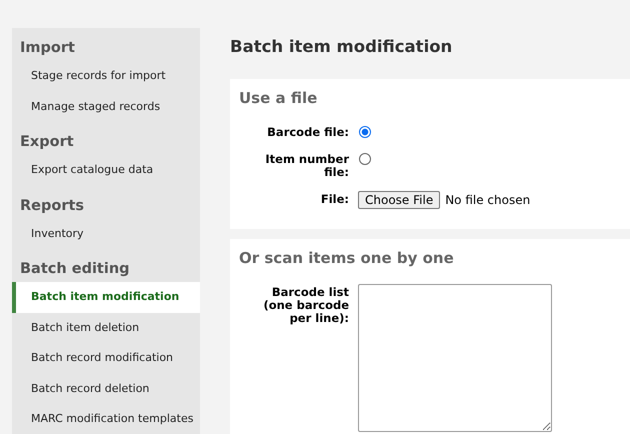  What do you see at coordinates (347, 258) in the screenshot?
I see `panel-title: Or scan items one by one` at bounding box center [347, 258].